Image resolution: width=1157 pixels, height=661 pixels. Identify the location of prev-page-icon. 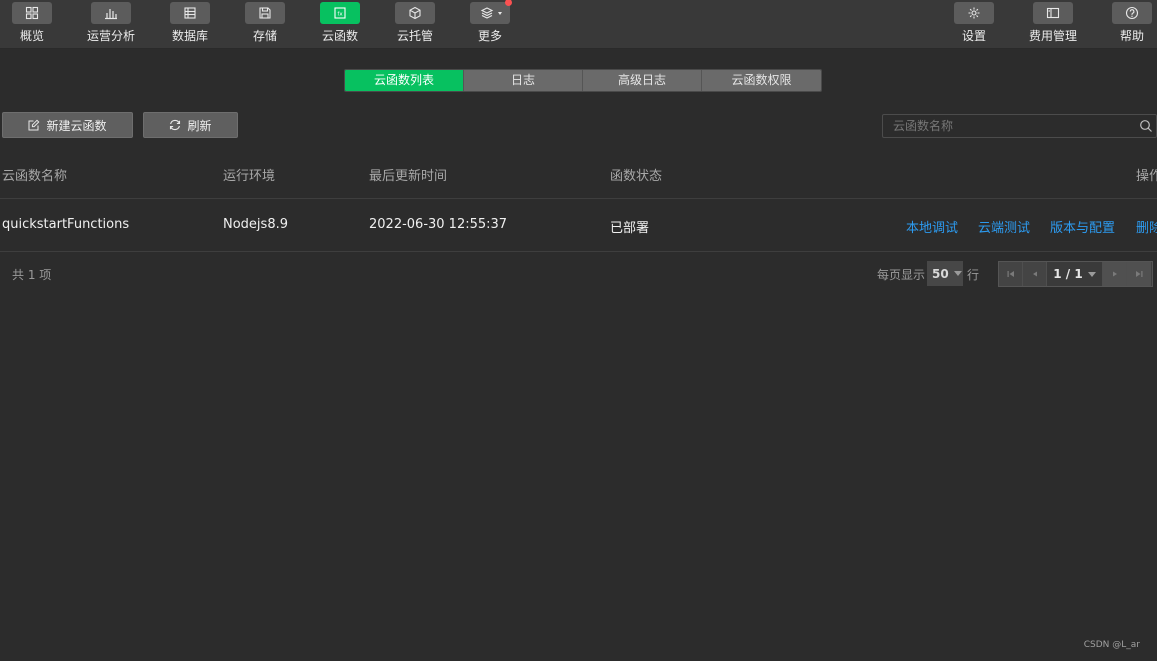
(1034, 274).